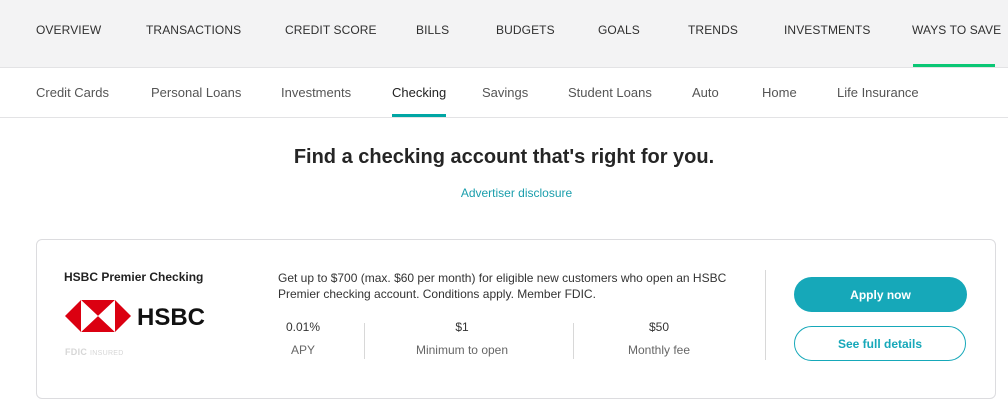  Describe the element at coordinates (610, 92) in the screenshot. I see `sub-nav-student-loans: Student Loans` at that location.